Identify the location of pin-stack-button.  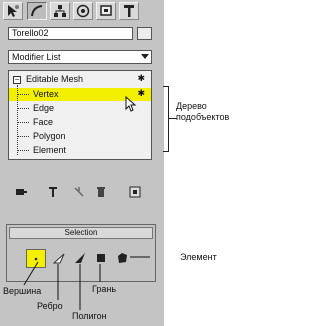
(21, 192).